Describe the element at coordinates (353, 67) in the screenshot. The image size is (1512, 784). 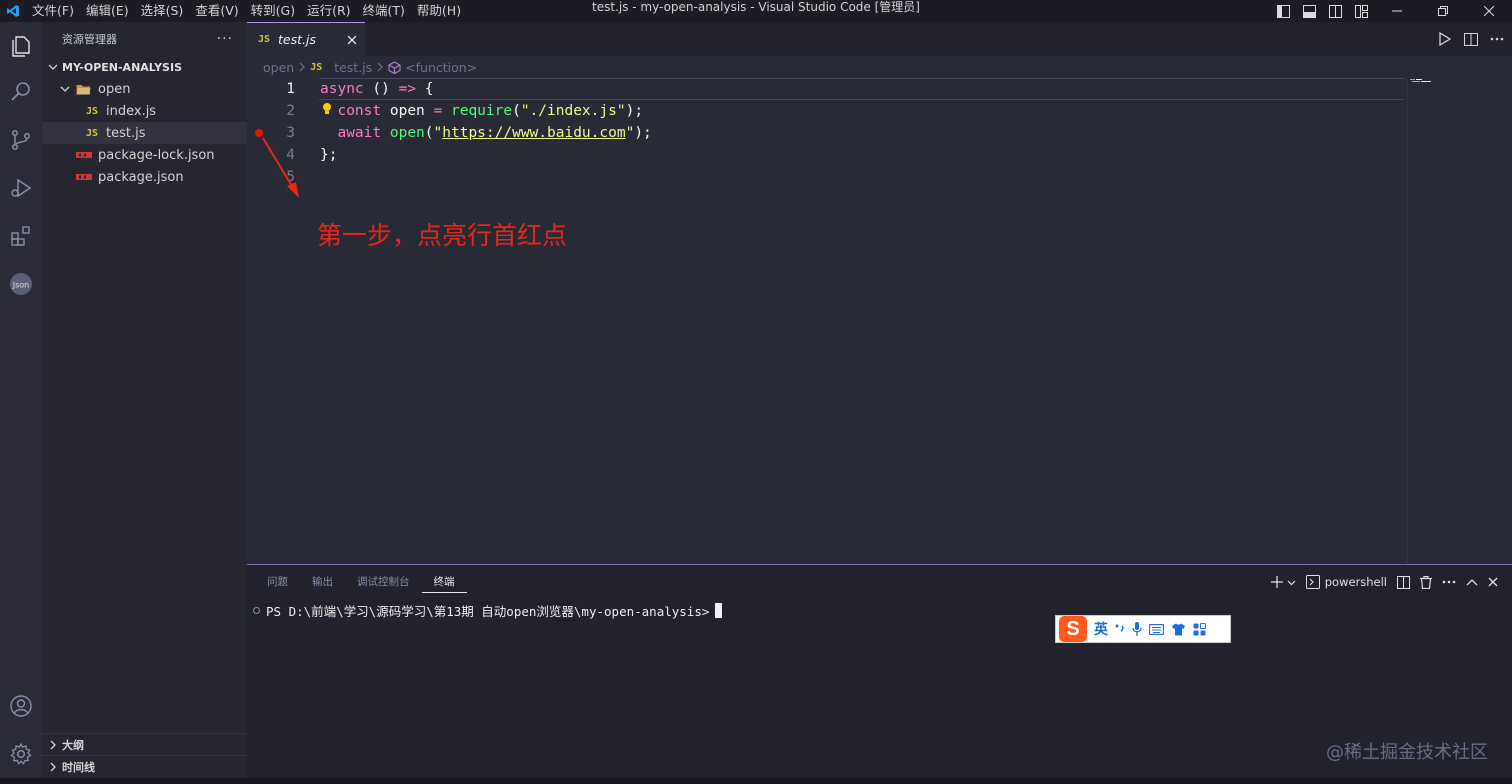
I see `breadcrumb-file: test.js` at that location.